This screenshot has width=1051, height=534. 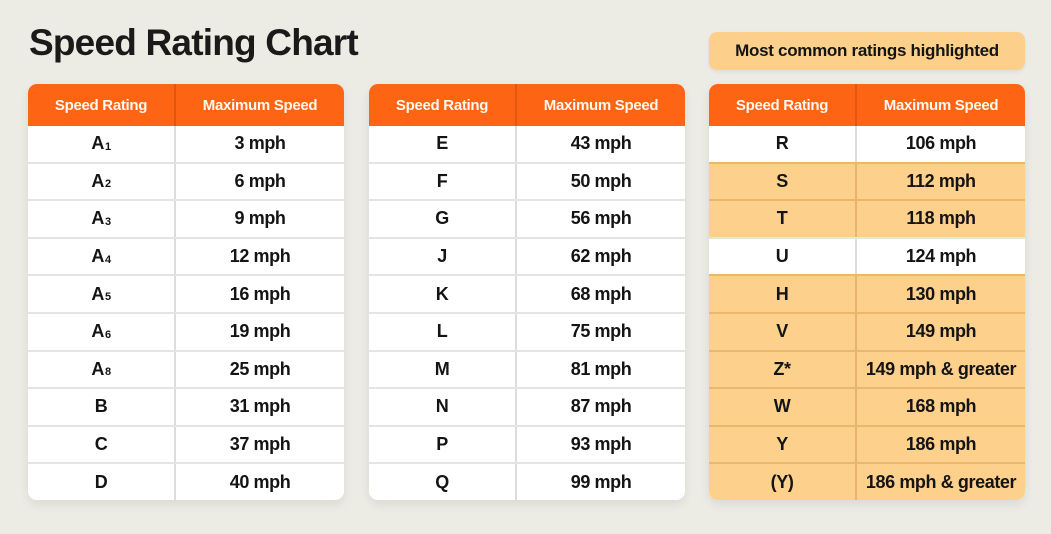 I want to click on rating-letter: H, so click(x=782, y=293).